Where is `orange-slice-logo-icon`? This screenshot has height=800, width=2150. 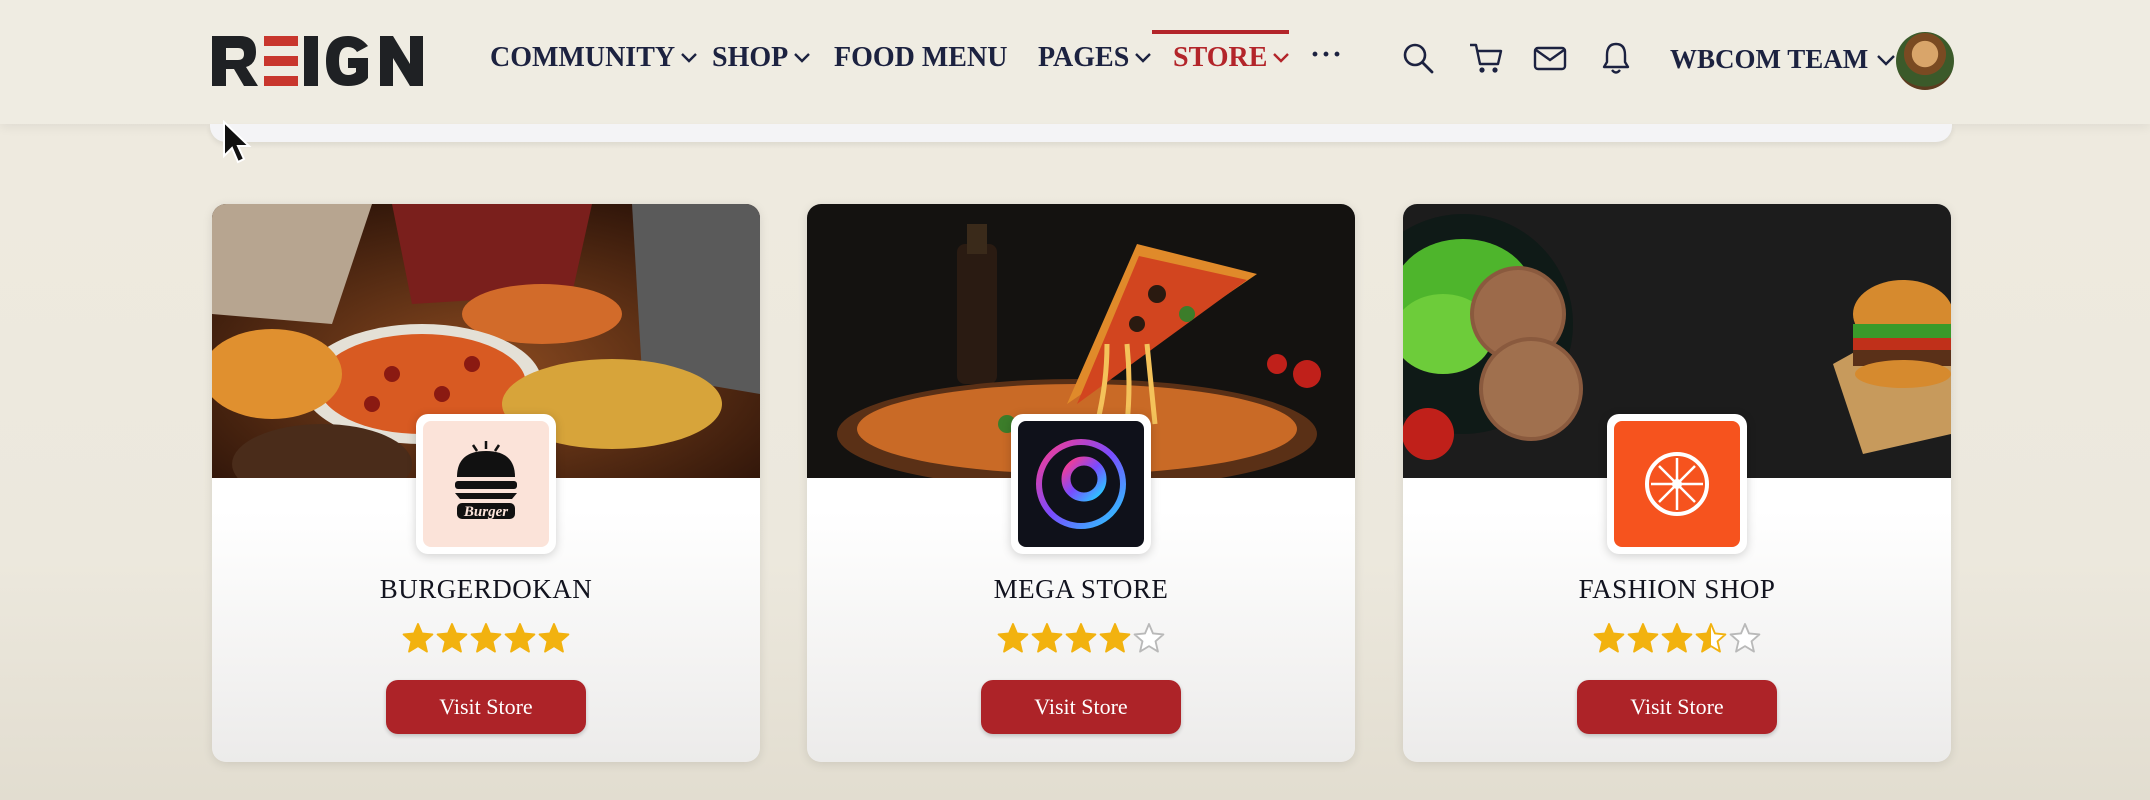
orange-slice-logo-icon is located at coordinates (1677, 484).